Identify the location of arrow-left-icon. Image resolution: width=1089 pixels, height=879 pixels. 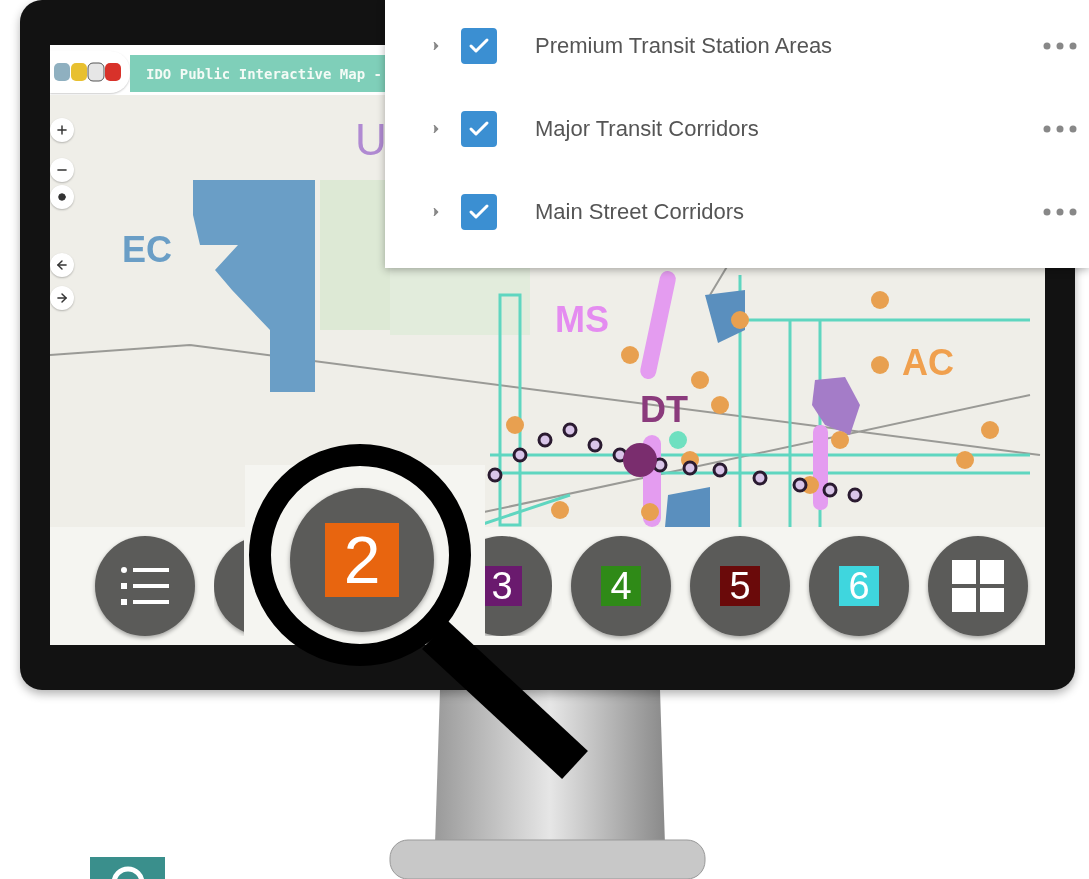
(62, 265).